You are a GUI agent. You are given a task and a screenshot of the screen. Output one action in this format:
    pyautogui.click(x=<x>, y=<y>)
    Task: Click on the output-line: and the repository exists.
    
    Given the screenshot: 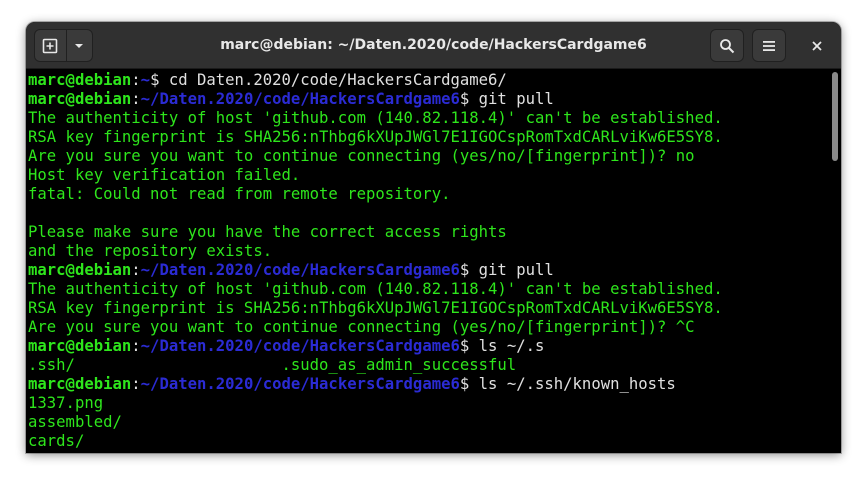 What is the action you would take?
    pyautogui.click(x=428, y=251)
    